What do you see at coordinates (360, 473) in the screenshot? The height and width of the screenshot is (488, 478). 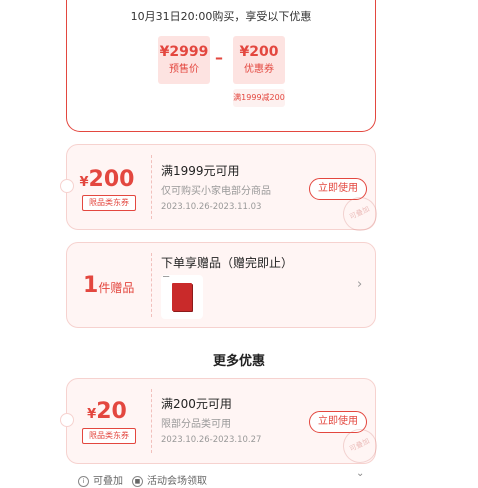 I see `chevron-down-icon: ⌄` at bounding box center [360, 473].